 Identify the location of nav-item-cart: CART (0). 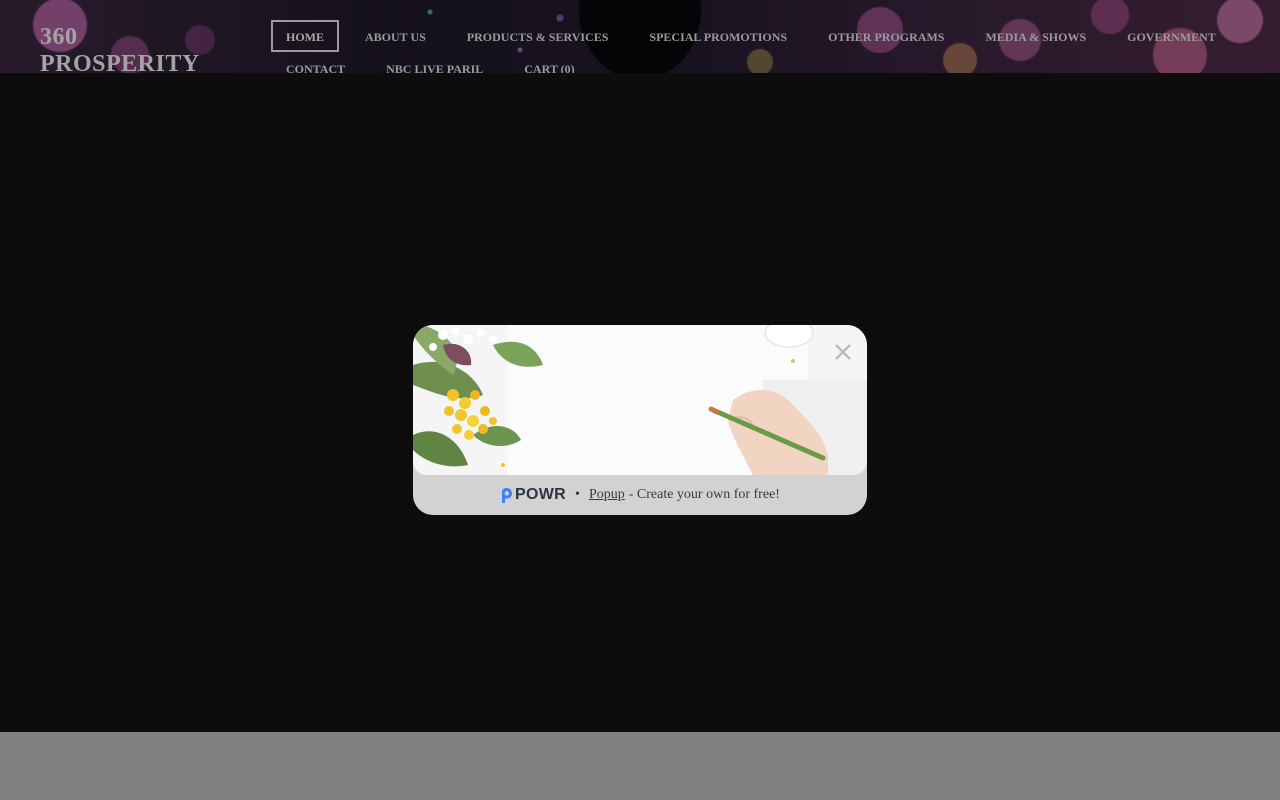
(549, 62).